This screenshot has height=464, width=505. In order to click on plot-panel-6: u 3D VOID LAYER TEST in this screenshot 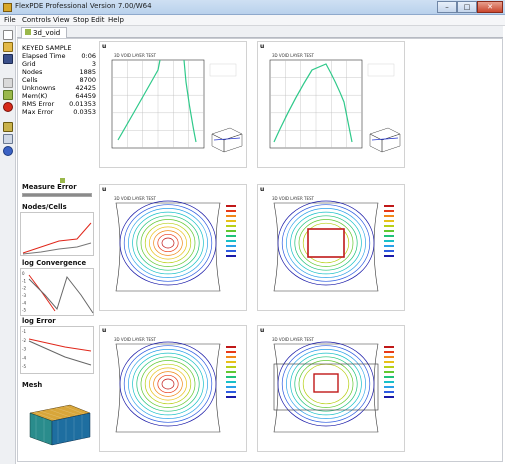, I will do `click(331, 388)`.